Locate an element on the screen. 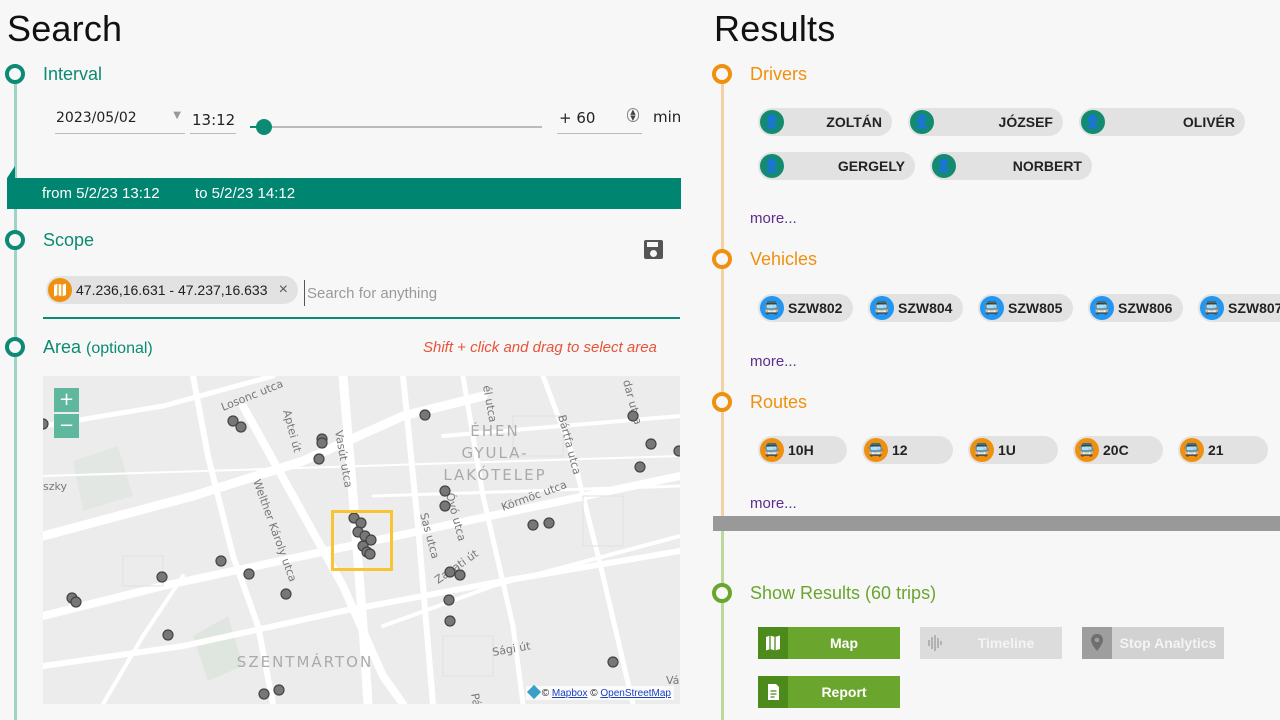 The image size is (1280, 720). interval-heading: Interval is located at coordinates (73, 74).